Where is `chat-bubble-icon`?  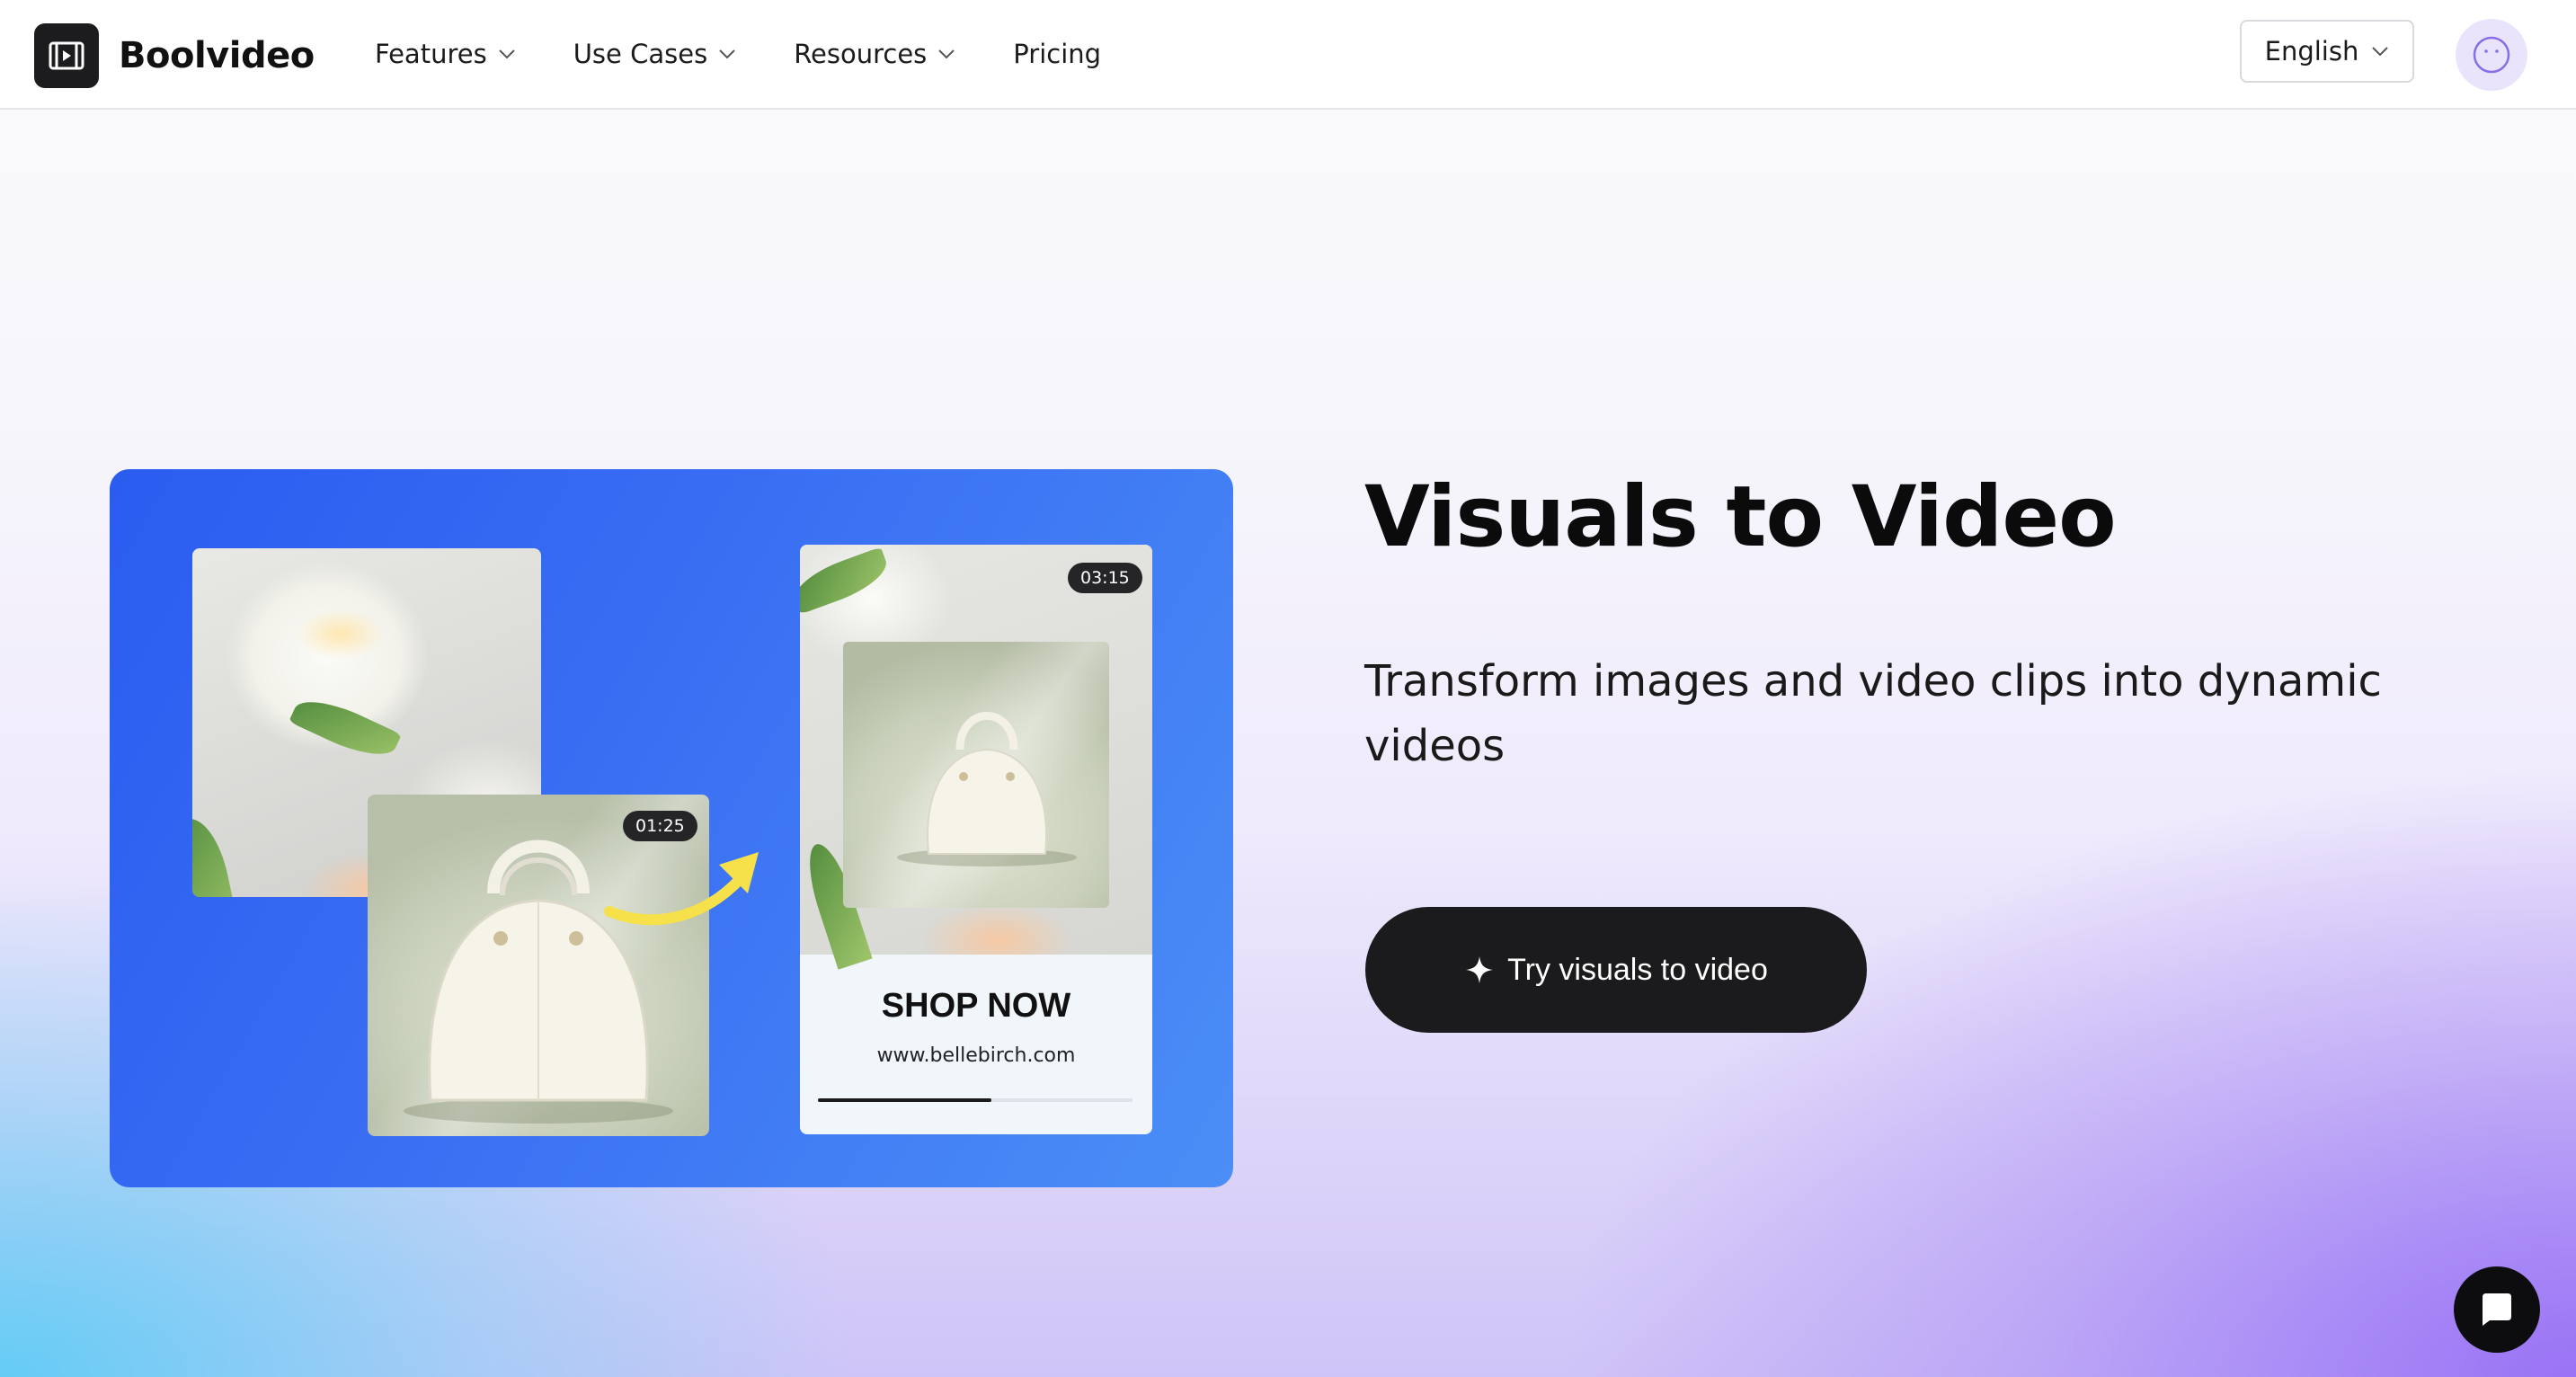 chat-bubble-icon is located at coordinates (2497, 1309).